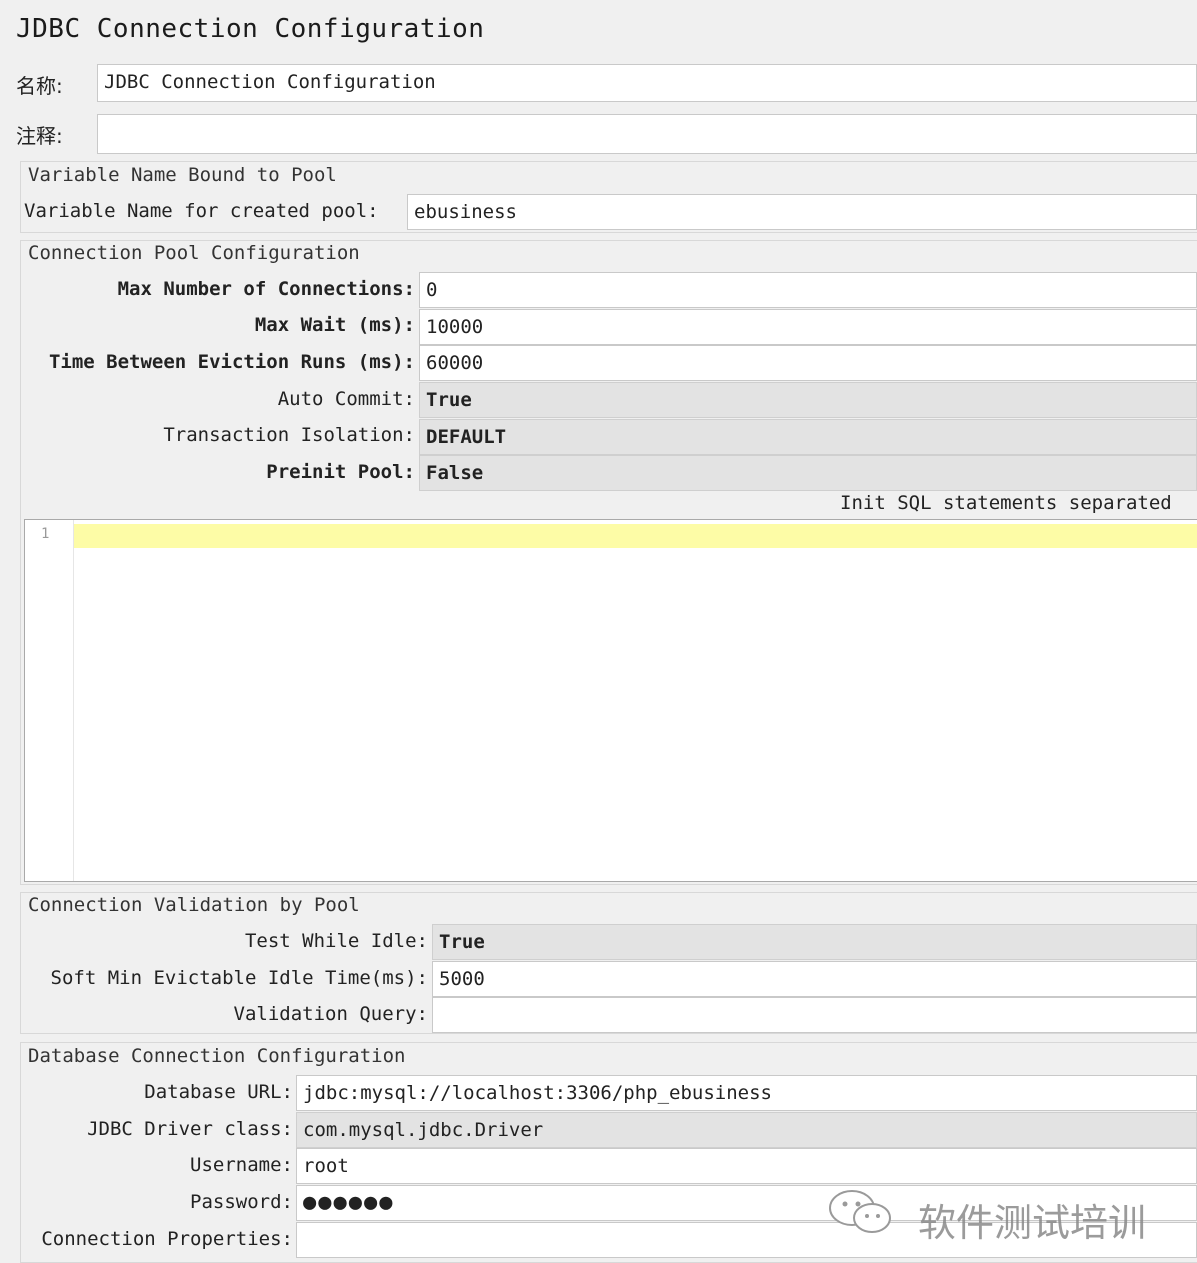 The width and height of the screenshot is (1197, 1263). What do you see at coordinates (194, 905) in the screenshot?
I see `validation-section-title: Connection Validation by Pool` at bounding box center [194, 905].